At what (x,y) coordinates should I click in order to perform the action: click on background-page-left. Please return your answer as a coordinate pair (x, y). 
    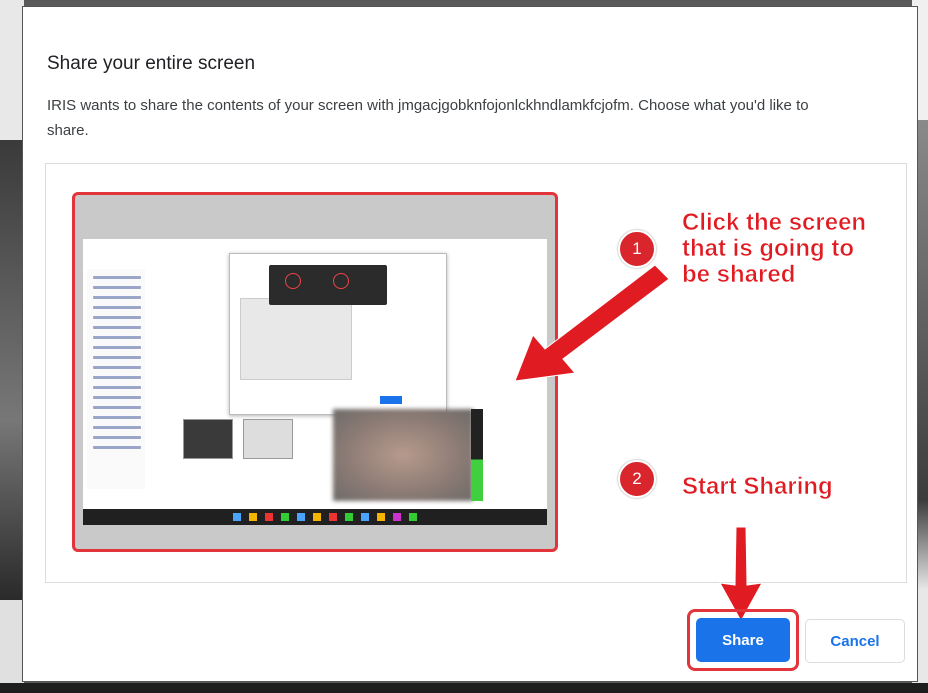
    Looking at the image, I should click on (12, 346).